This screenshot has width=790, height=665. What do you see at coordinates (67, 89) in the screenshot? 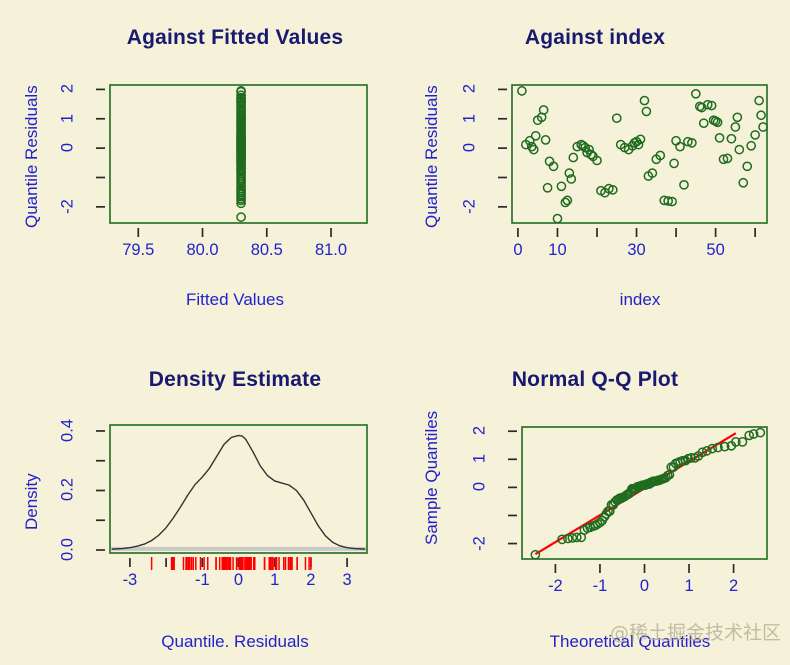
I see `y-tick-label: 2` at bounding box center [67, 89].